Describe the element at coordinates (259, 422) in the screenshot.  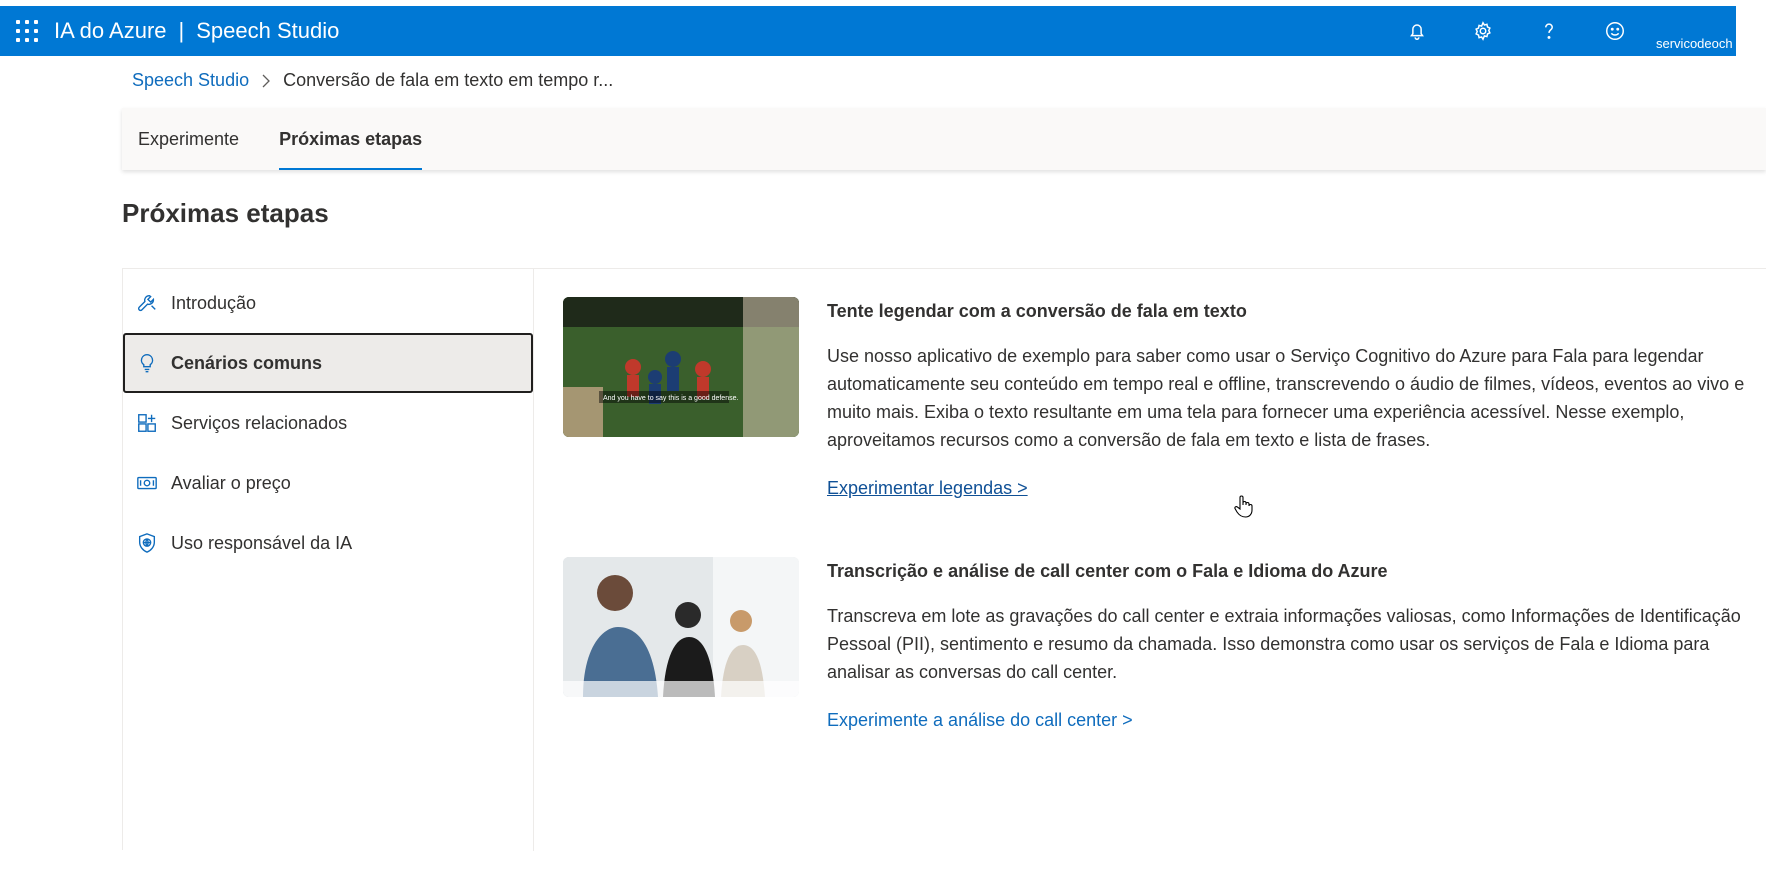
I see `nav-item-label: Serviços relacionados` at that location.